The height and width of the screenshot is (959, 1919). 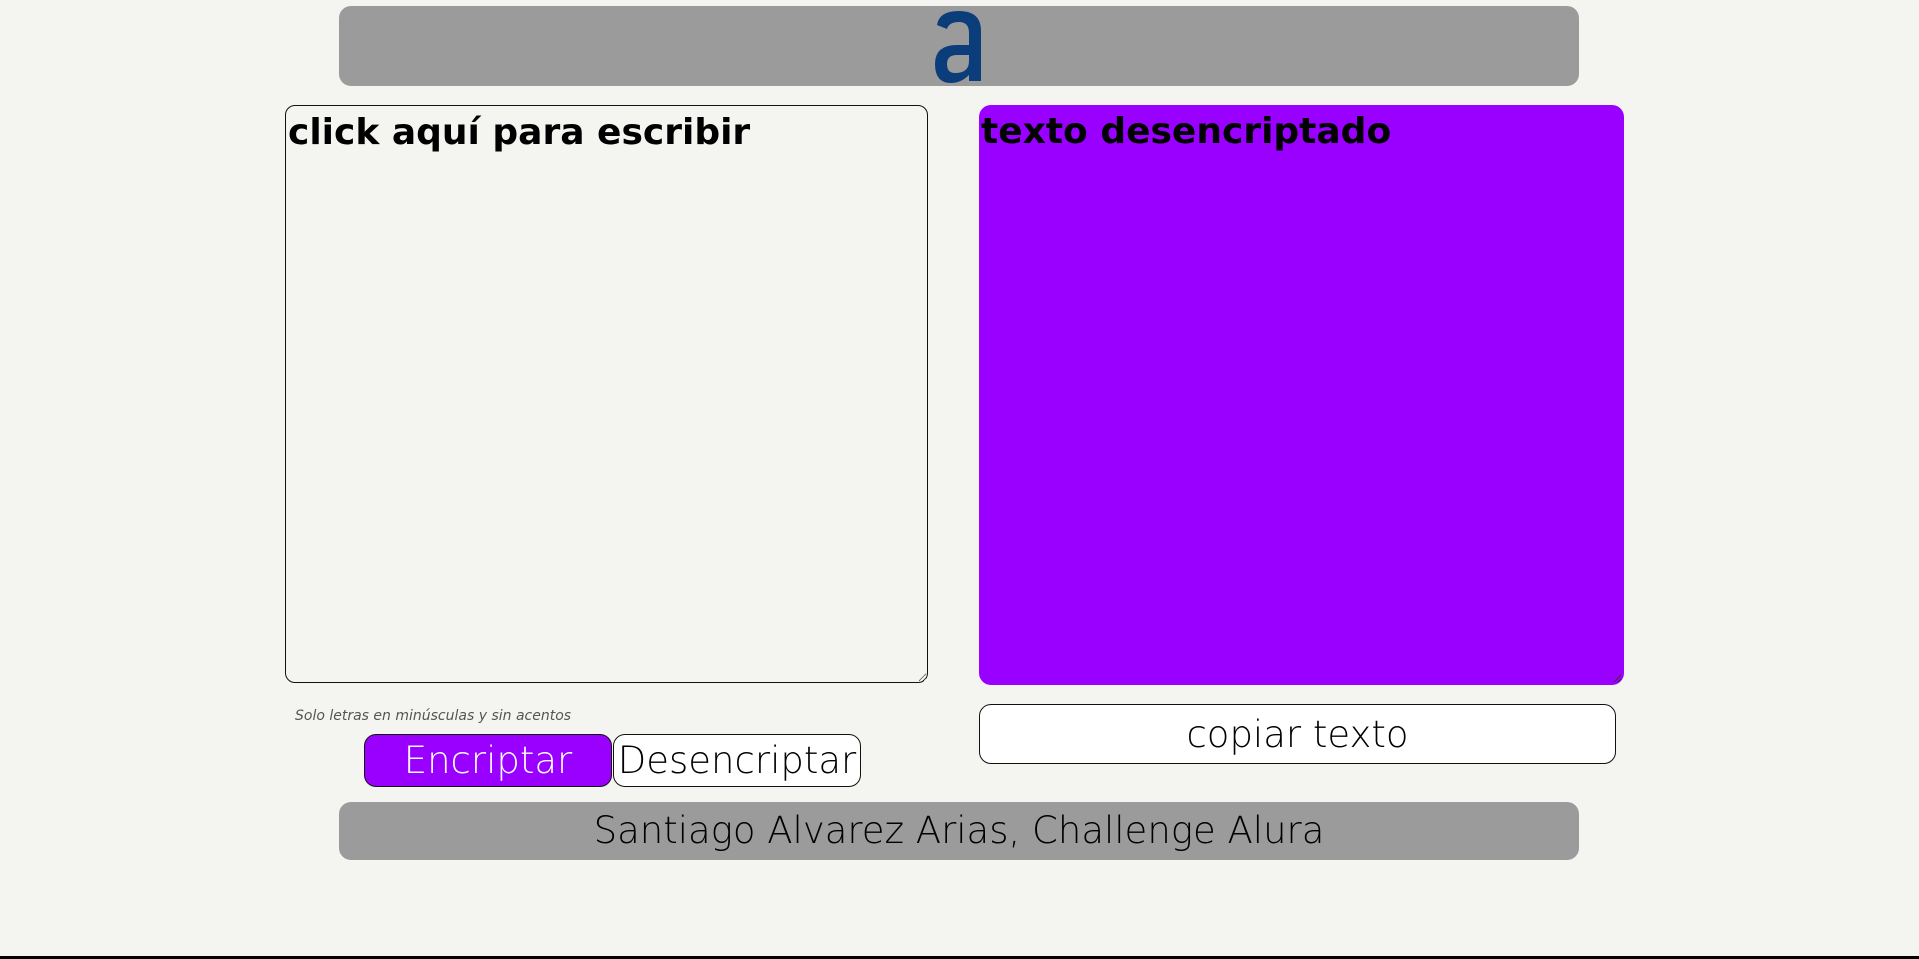 I want to click on output-text: texto desencriptado, so click(x=1186, y=131).